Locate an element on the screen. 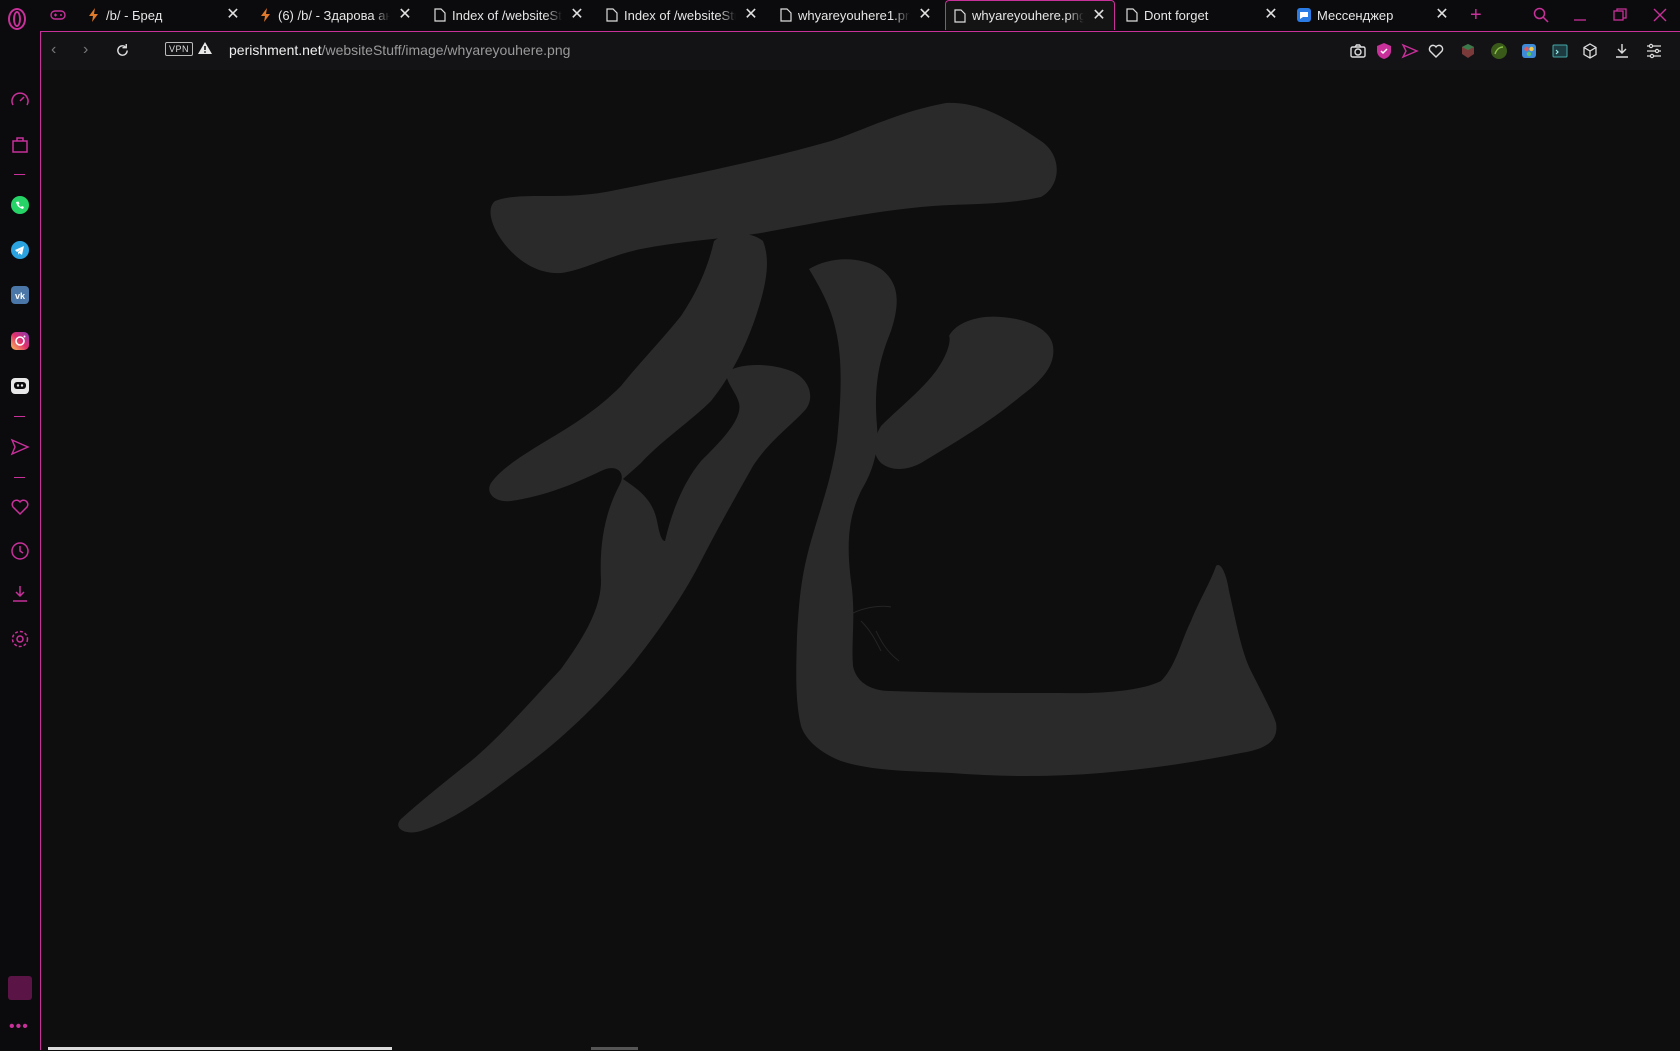 The height and width of the screenshot is (1051, 1680). instagram-icon is located at coordinates (20, 341).